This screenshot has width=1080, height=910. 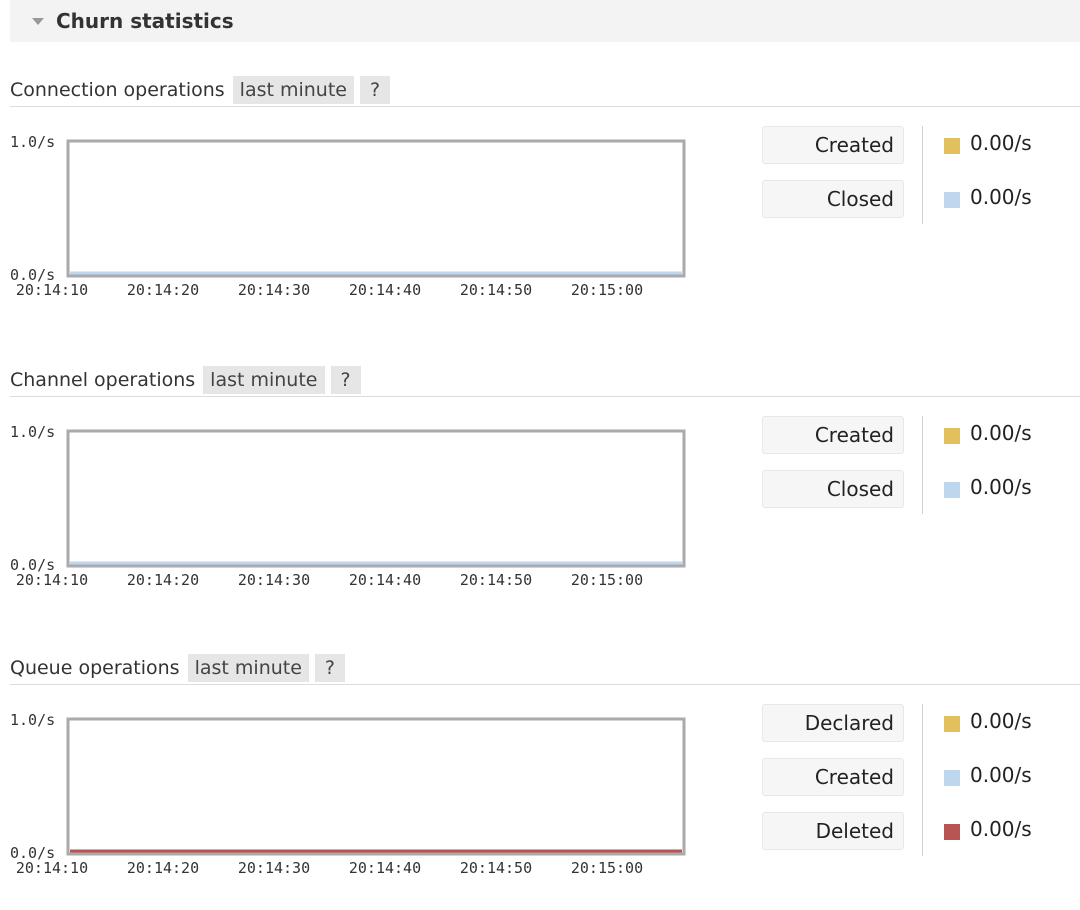 What do you see at coordinates (833, 723) in the screenshot?
I see `legend-label: Declared` at bounding box center [833, 723].